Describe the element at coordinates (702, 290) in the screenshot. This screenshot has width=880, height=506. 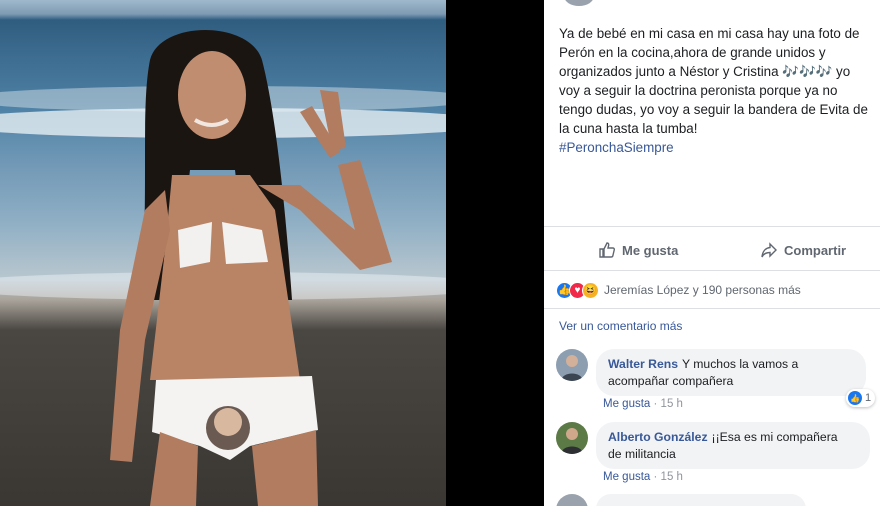
I see `reactions-summary-text: Jeremías López y 190 personas más` at that location.